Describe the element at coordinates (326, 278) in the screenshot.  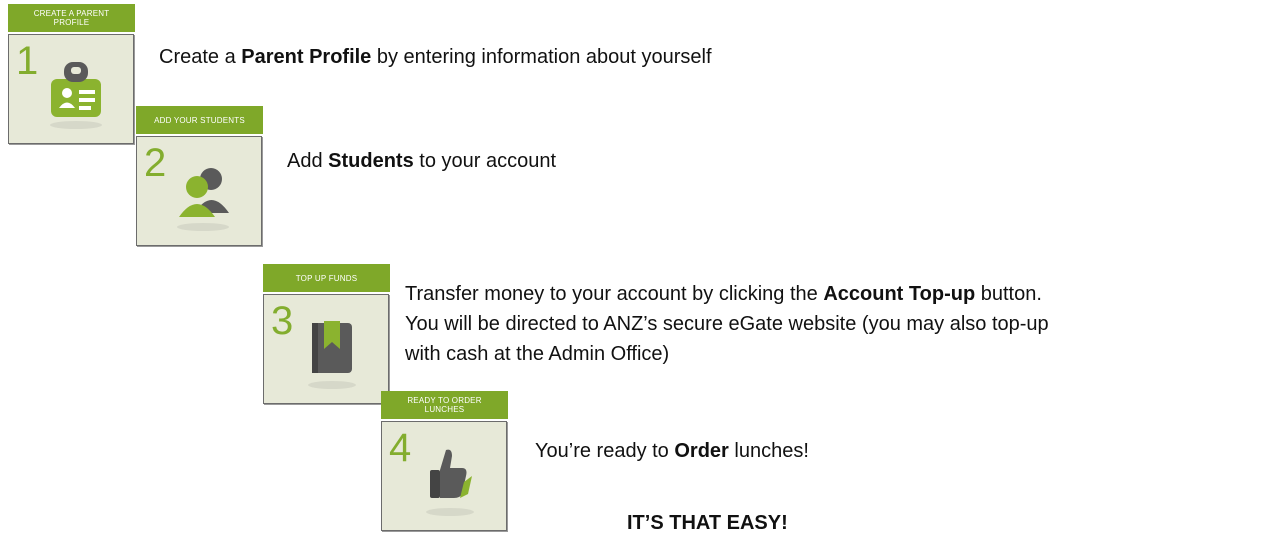
I see `step-3-banner: TOP UP FUNDS` at that location.